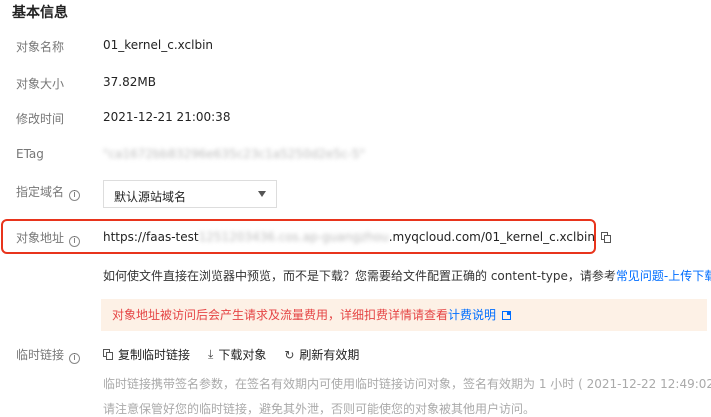 This screenshot has width=711, height=417. Describe the element at coordinates (150, 197) in the screenshot. I see `domain-select-value: 默认源站域名` at that location.